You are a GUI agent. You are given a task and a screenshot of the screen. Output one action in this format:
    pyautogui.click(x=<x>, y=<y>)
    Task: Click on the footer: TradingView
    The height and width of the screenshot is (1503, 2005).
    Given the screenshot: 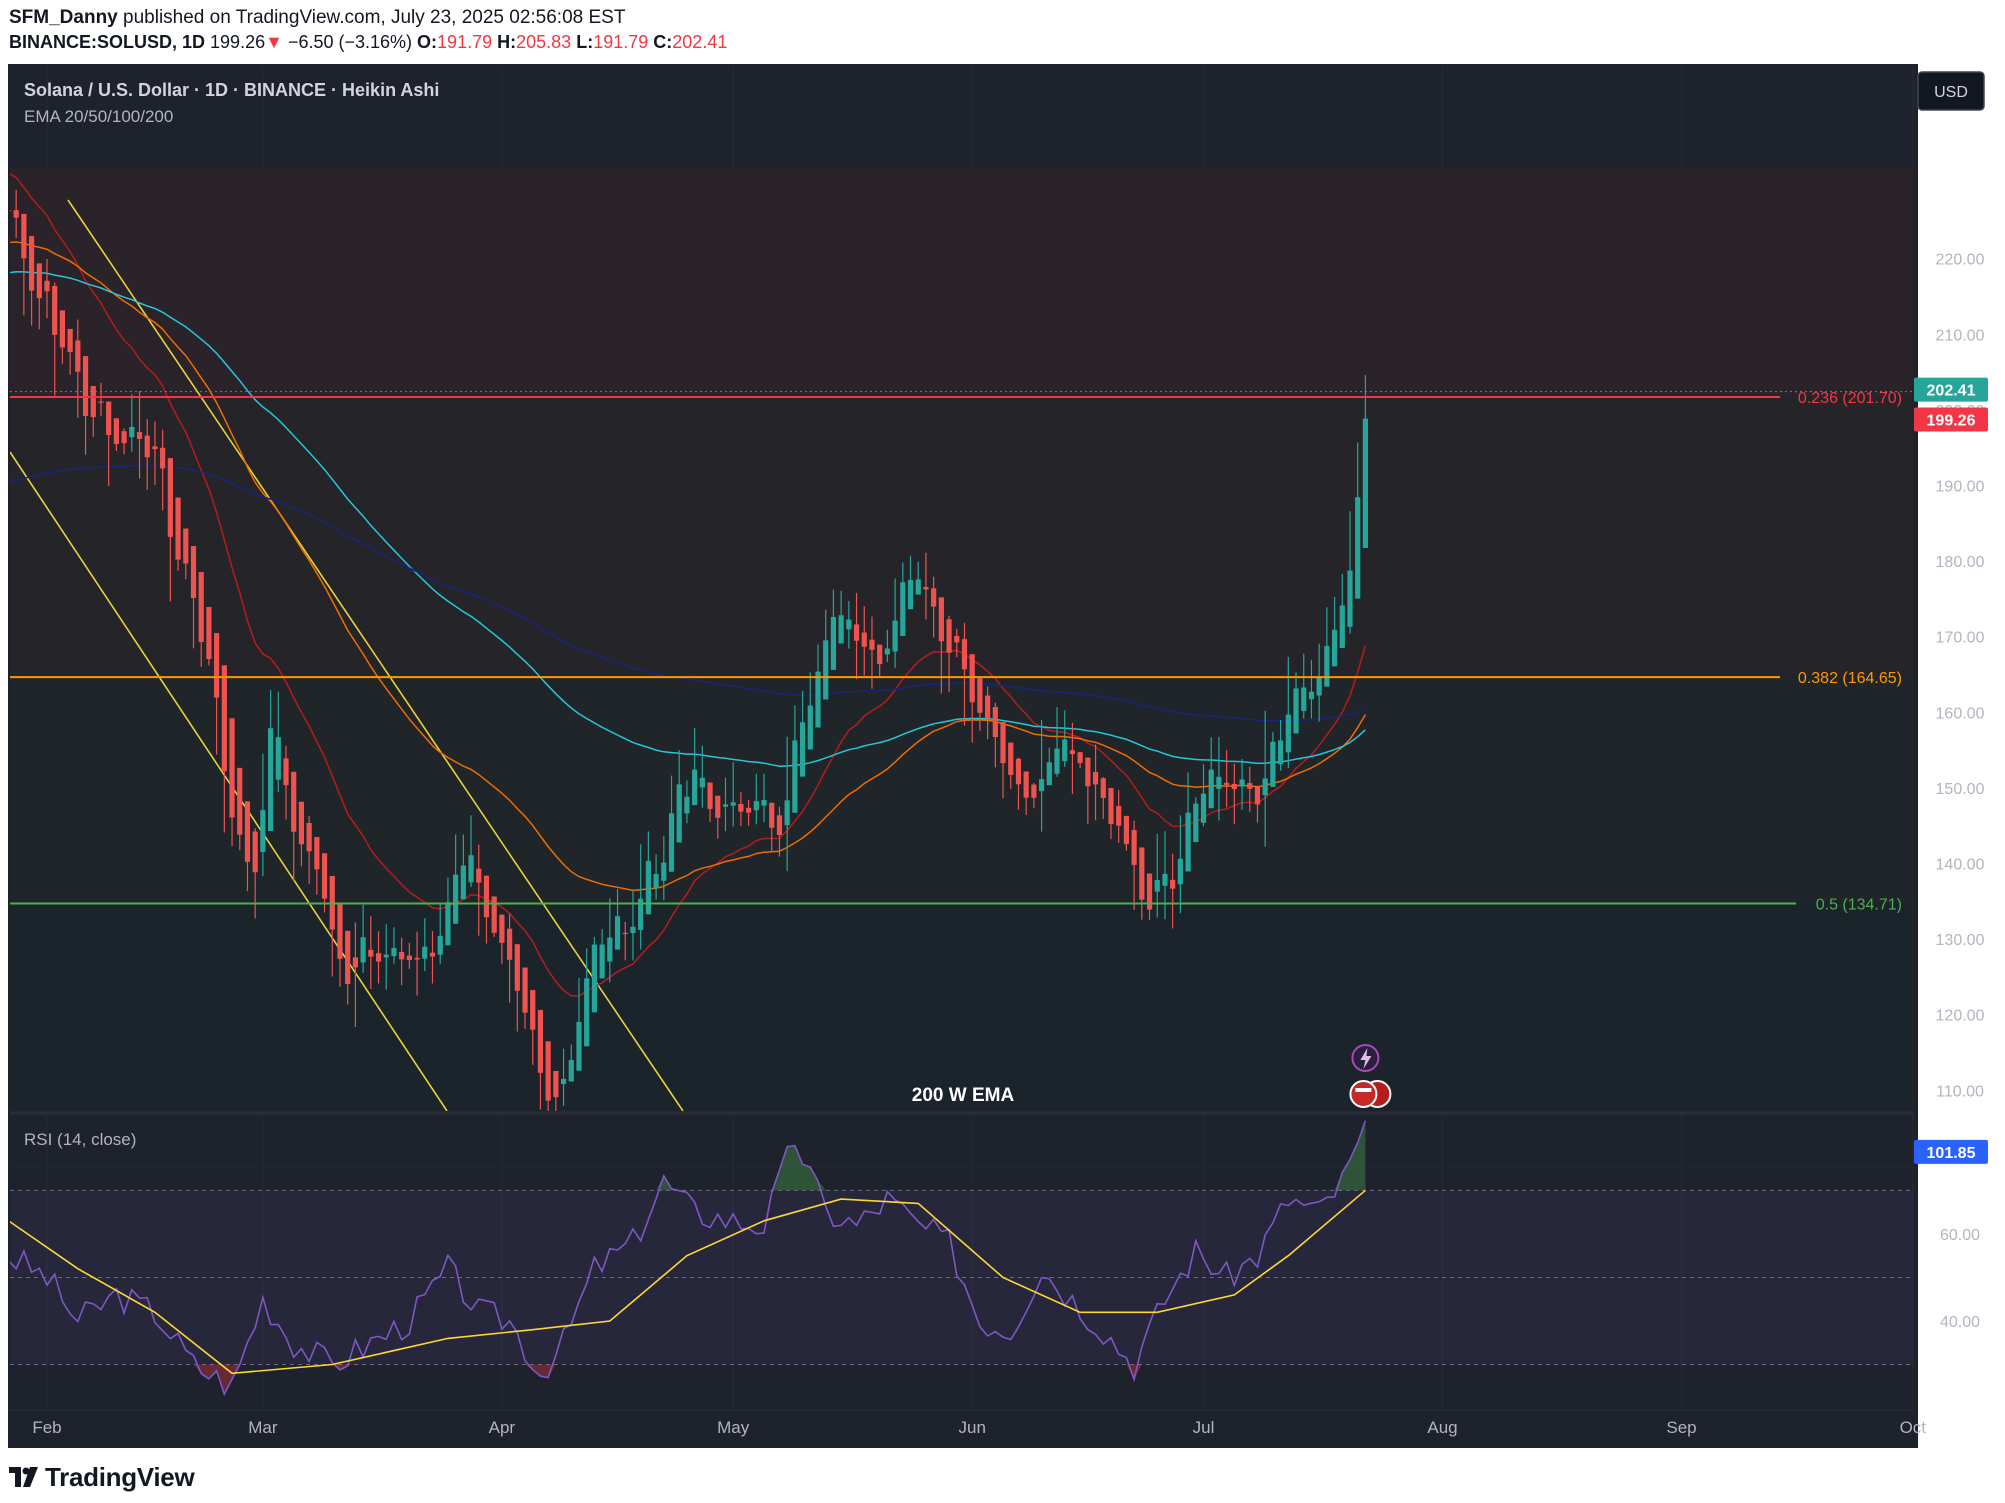 What is the action you would take?
    pyautogui.click(x=1002, y=1475)
    